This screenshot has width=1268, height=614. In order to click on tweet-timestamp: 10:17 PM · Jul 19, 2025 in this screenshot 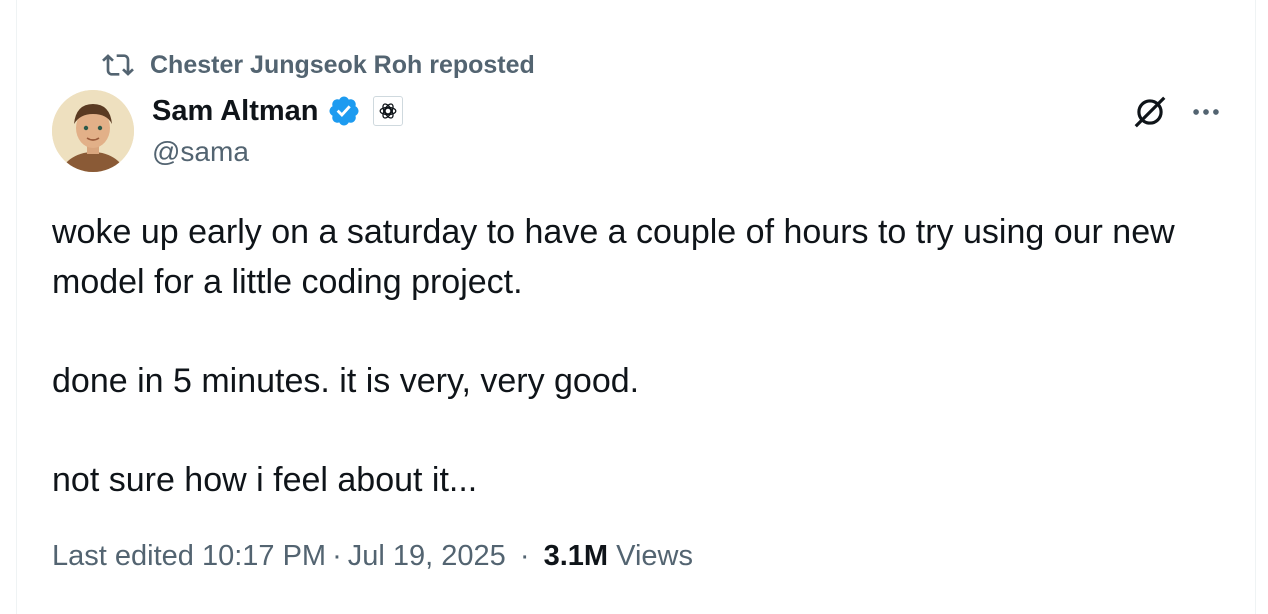, I will do `click(354, 556)`.